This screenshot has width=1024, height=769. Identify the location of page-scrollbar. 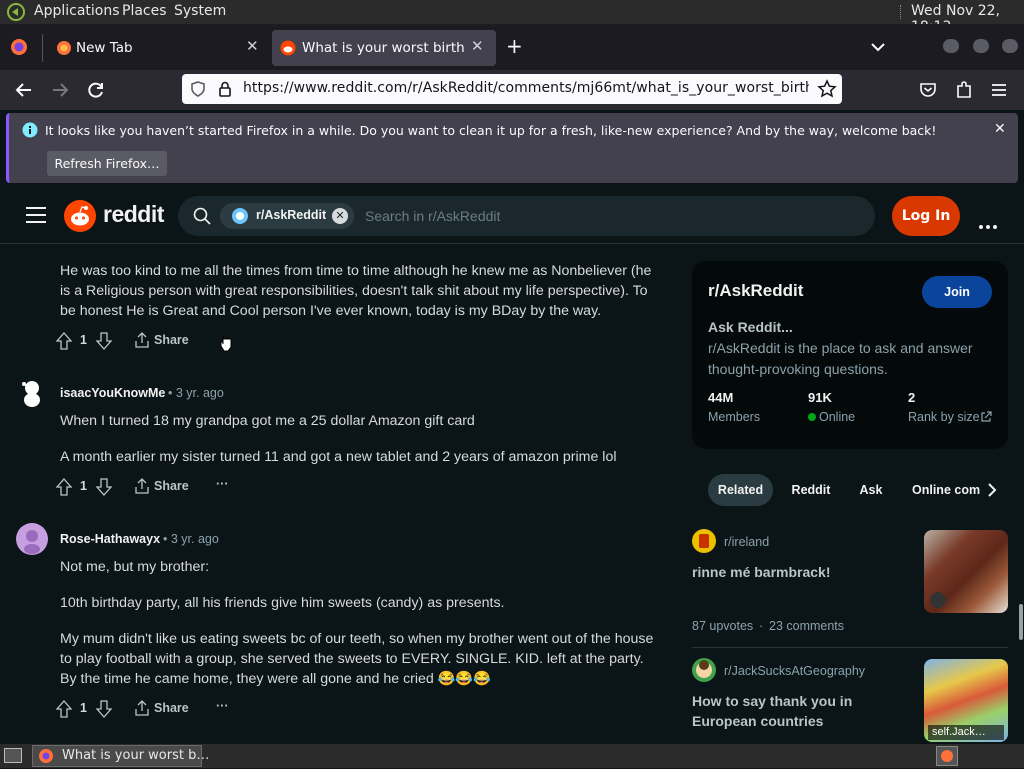
(1021, 622).